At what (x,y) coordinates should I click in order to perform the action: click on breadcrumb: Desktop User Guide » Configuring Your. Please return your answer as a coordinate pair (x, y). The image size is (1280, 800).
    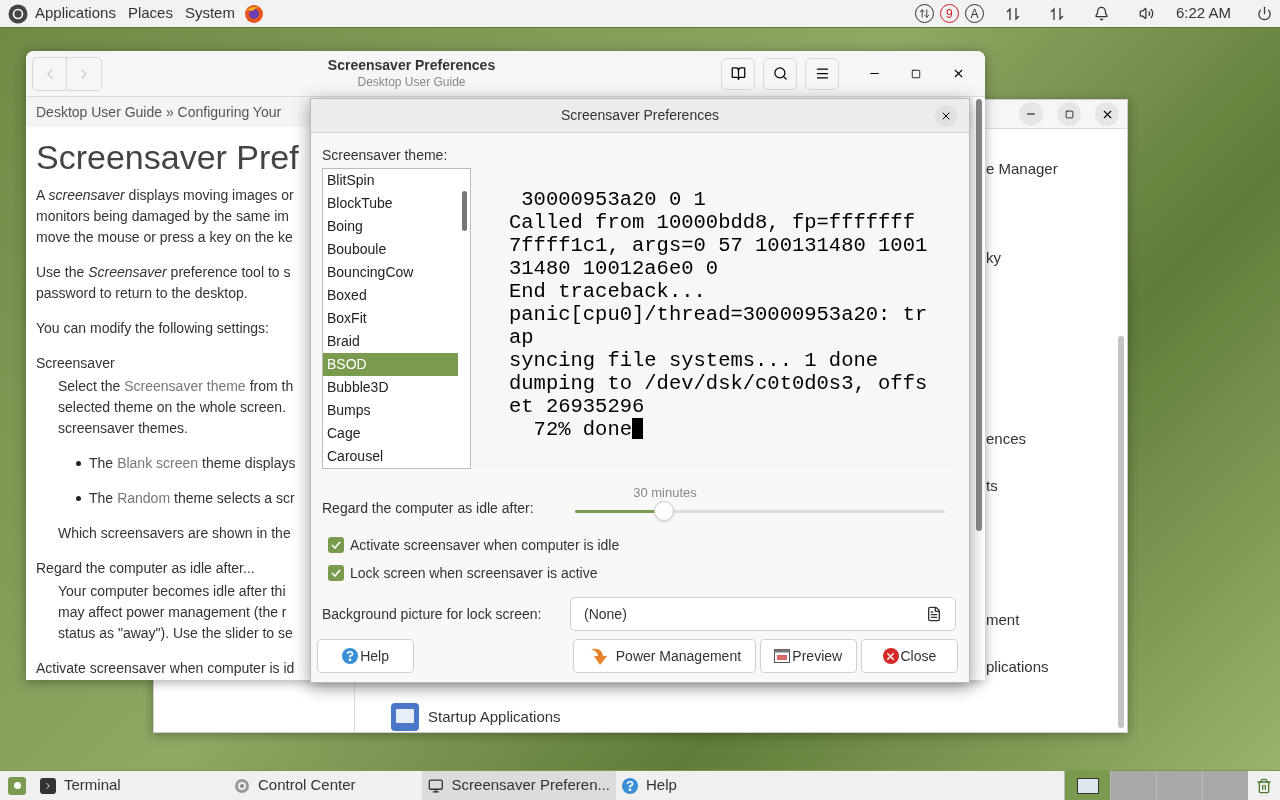
    Looking at the image, I should click on (159, 112).